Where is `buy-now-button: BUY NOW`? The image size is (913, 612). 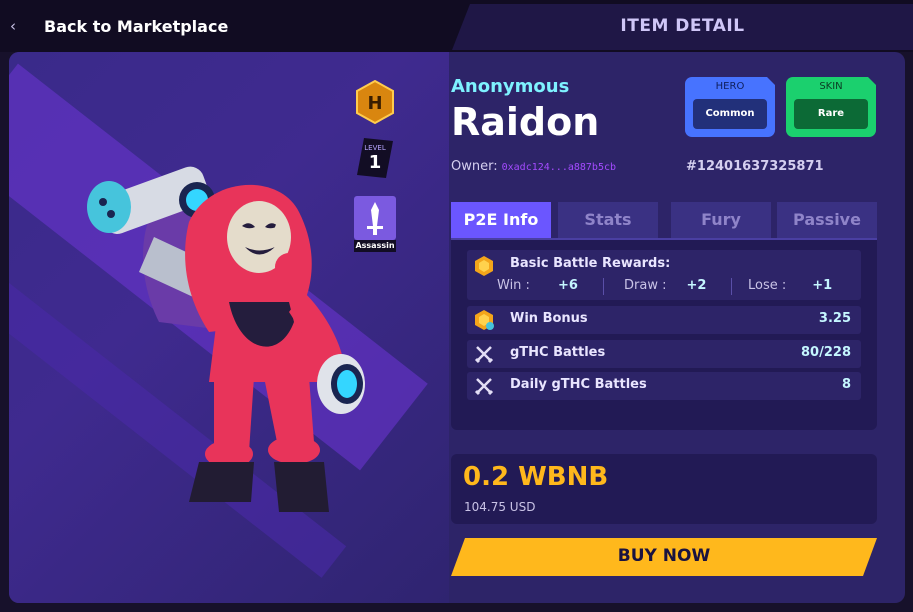 buy-now-button: BUY NOW is located at coordinates (664, 557).